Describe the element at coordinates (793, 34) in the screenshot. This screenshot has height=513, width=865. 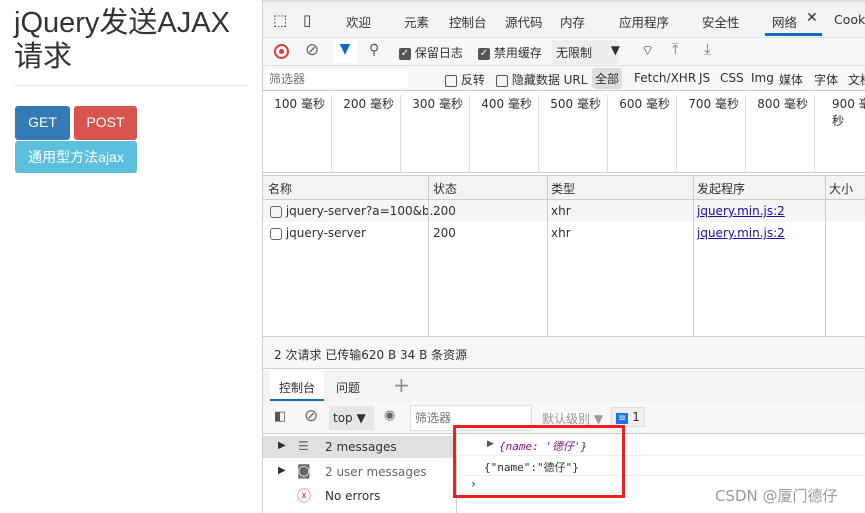
I see `active-tab-indicator` at that location.